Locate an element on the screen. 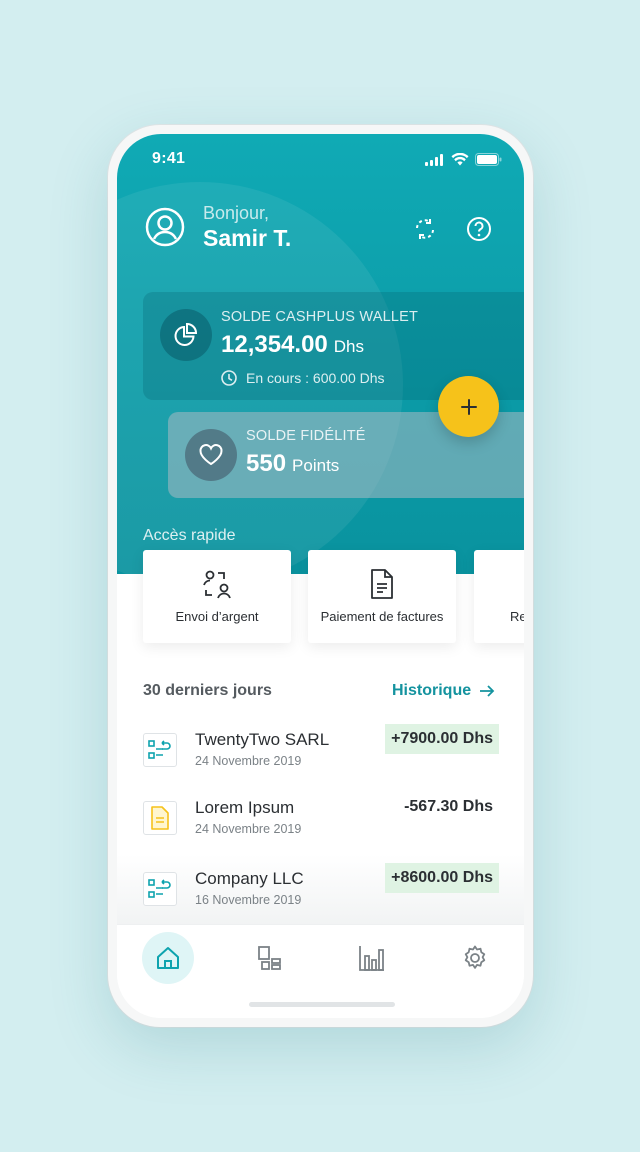  transaction-name: TwentyTwo SARL is located at coordinates (262, 739).